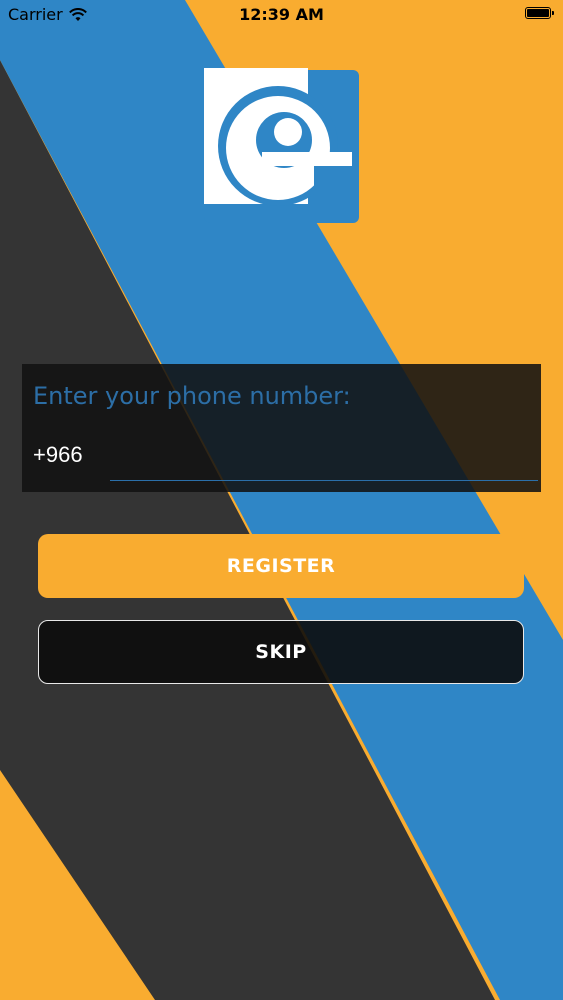 Image resolution: width=563 pixels, height=1000 pixels. I want to click on register-button: REGISTER, so click(281, 566).